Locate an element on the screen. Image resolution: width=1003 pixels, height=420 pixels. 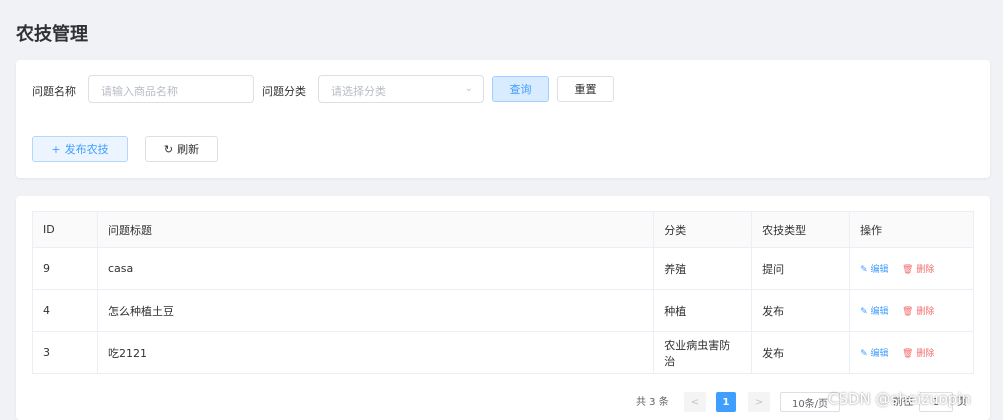
question-name-input: 请输入商品名称 is located at coordinates (171, 89).